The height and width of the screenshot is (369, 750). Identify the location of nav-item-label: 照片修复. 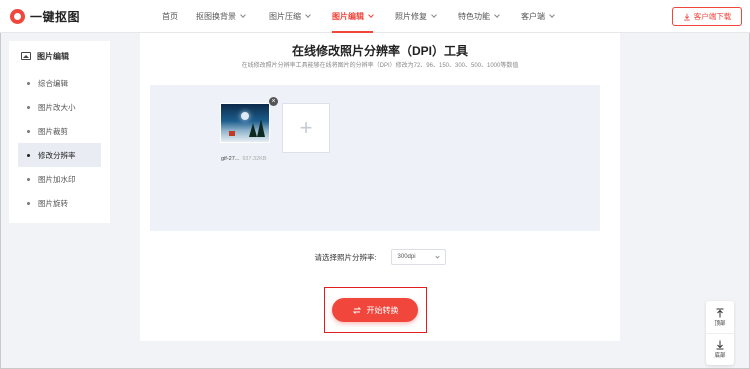
(411, 16).